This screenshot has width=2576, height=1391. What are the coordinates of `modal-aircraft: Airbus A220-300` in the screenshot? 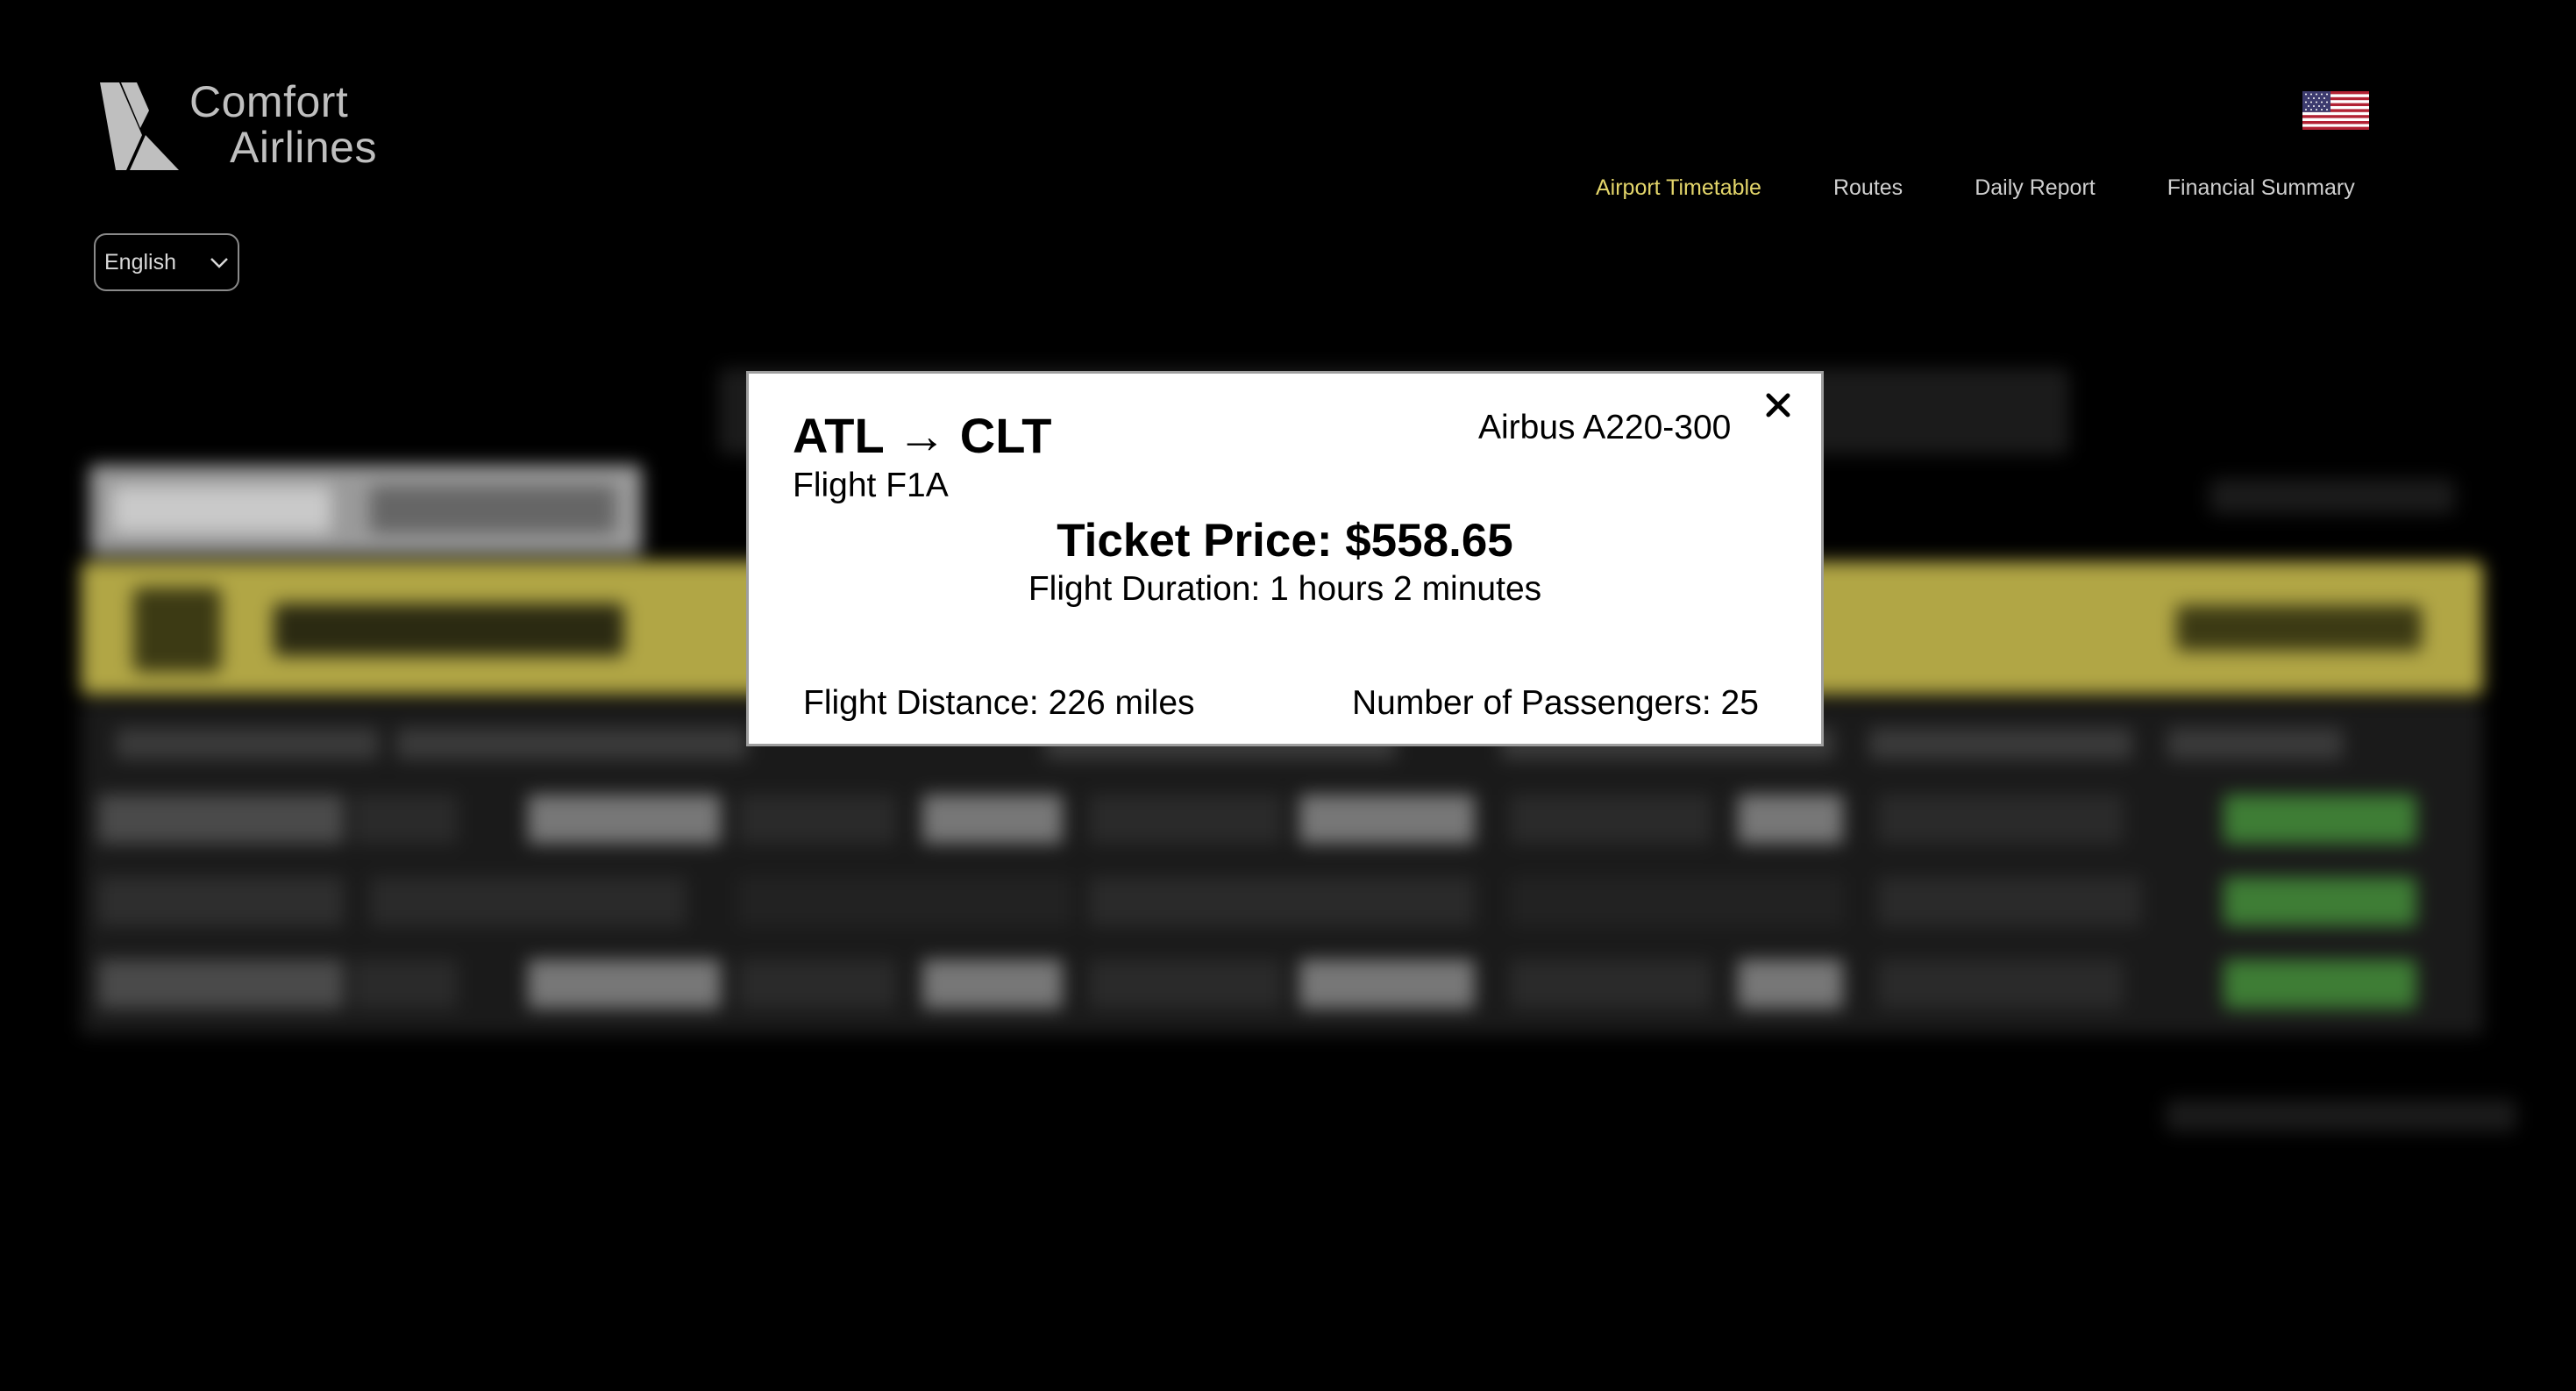 It's located at (1605, 427).